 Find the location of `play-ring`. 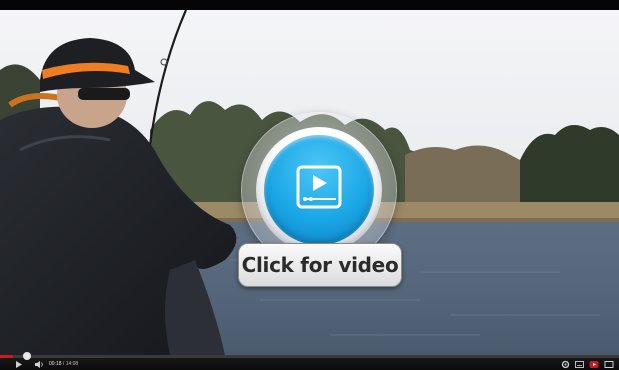

play-ring is located at coordinates (319, 190).